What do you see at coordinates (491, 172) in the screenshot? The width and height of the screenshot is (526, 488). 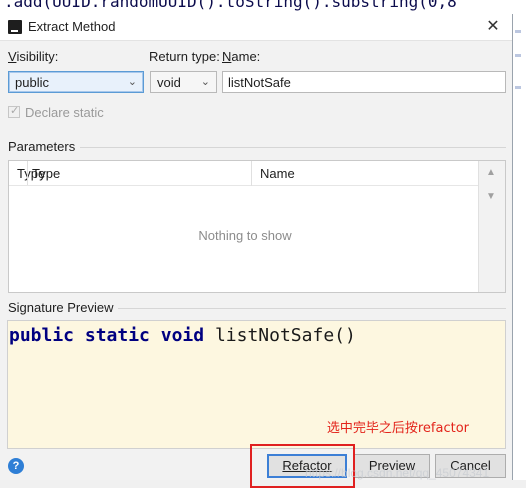 I see `triangle-up-icon: ▲` at bounding box center [491, 172].